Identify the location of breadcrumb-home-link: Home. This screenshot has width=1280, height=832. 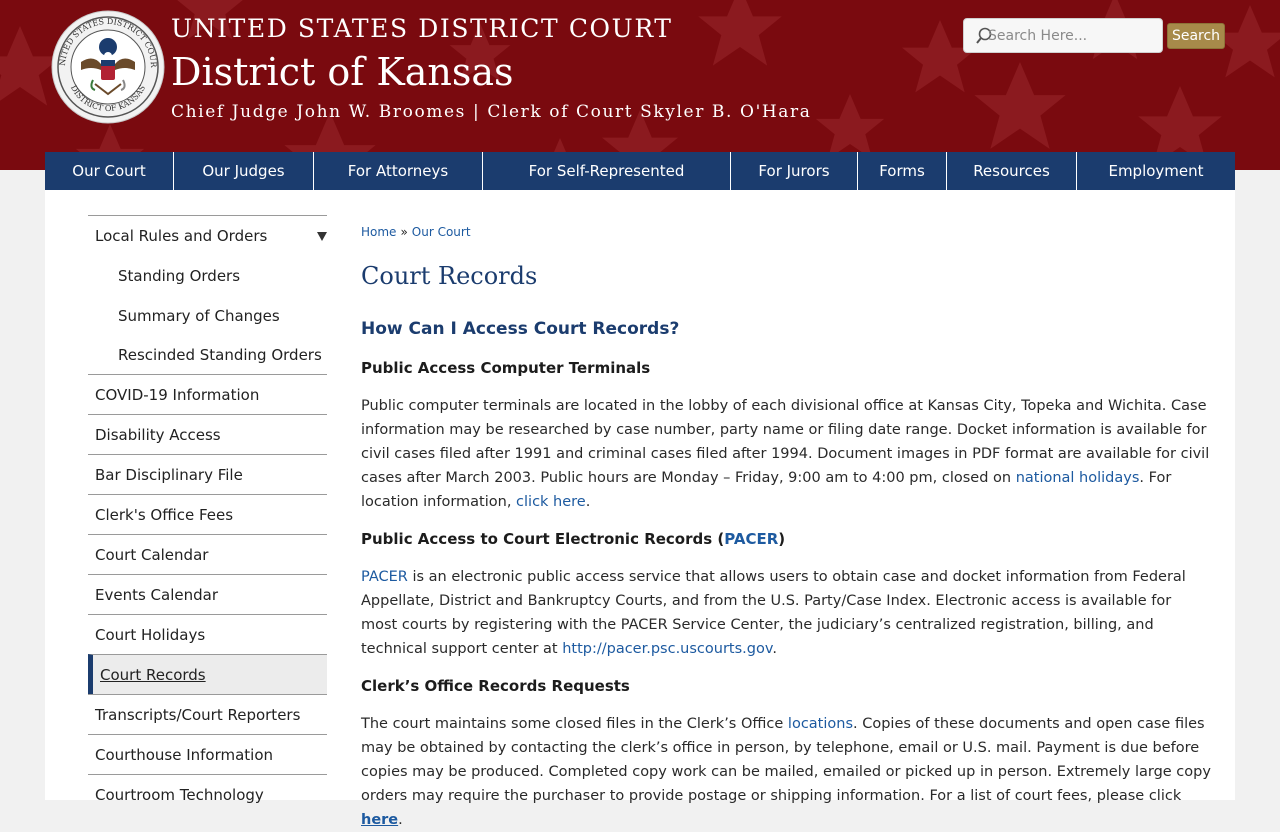
(378, 232).